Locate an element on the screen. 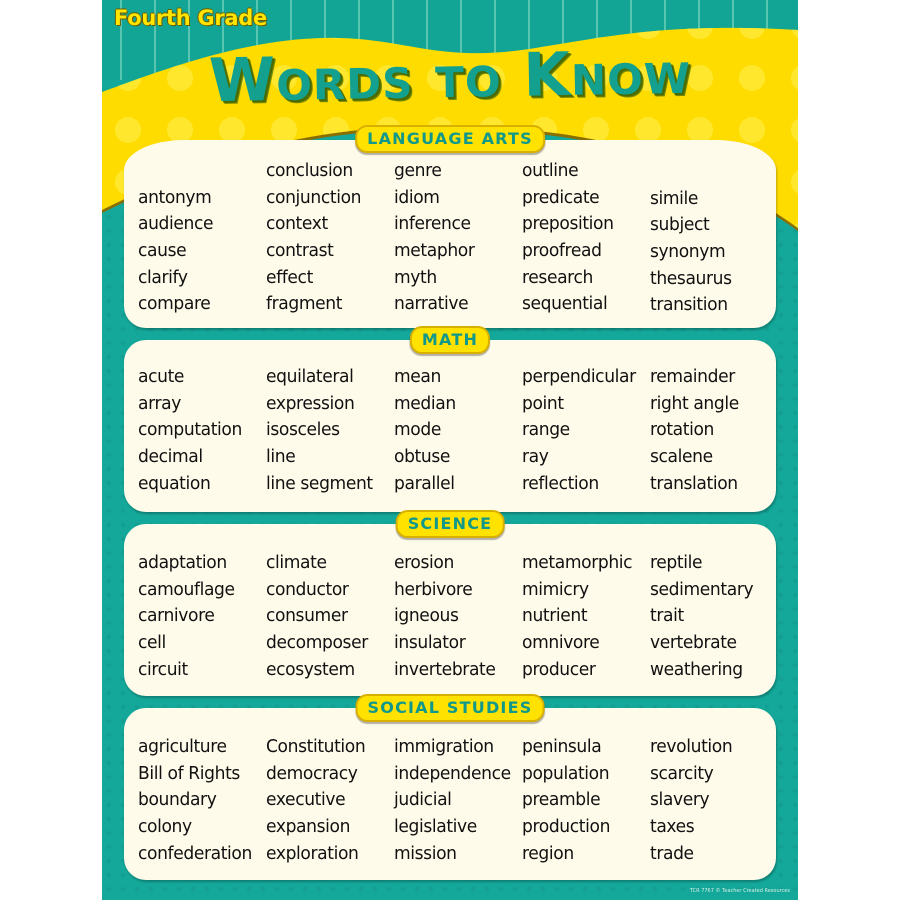  word: consumer is located at coordinates (307, 616).